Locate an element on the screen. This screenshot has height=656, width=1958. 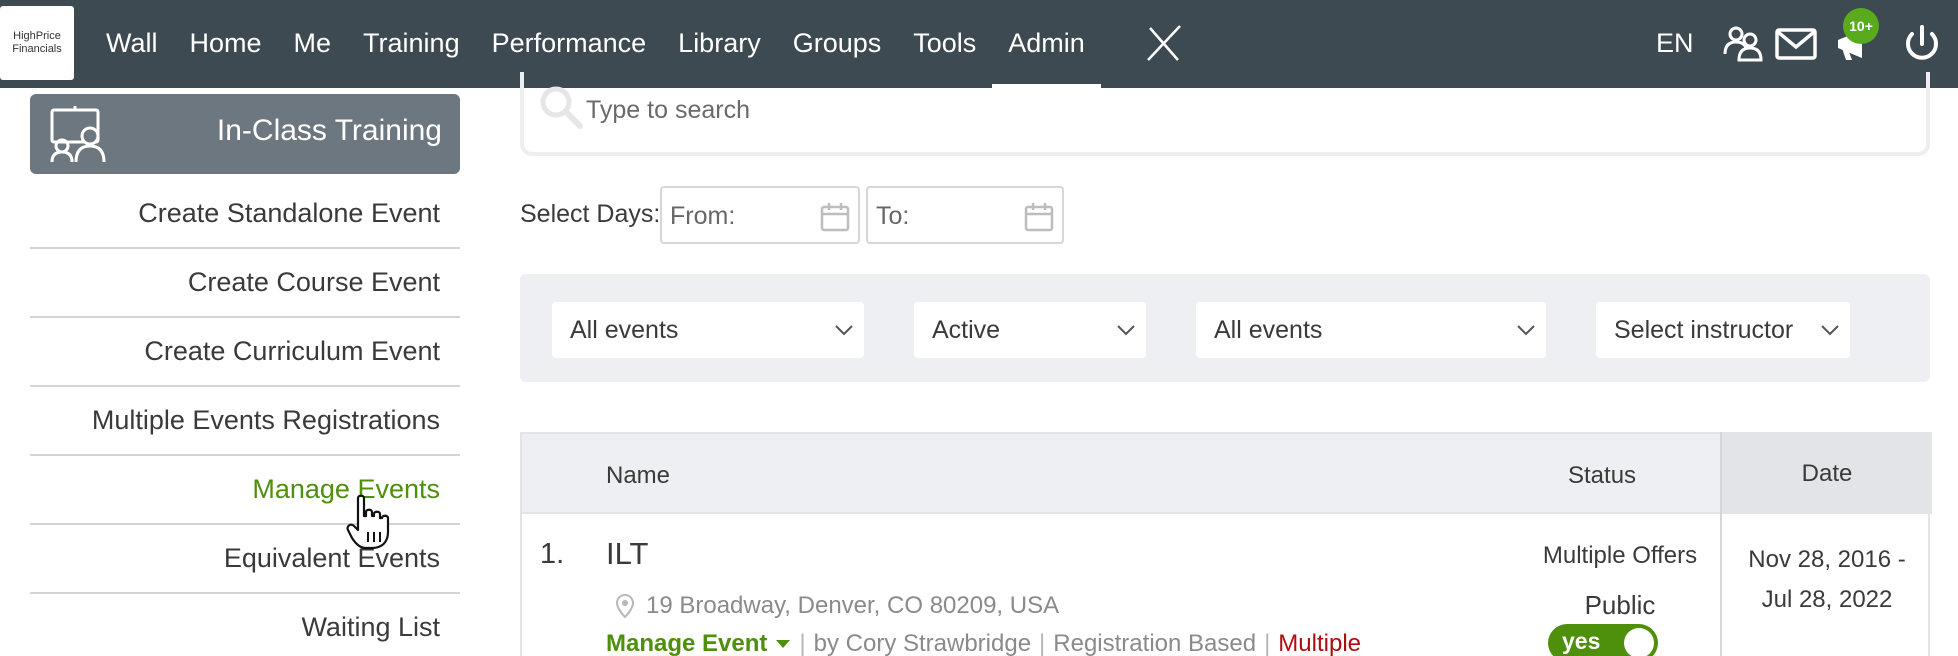
sidebar-item-create-curriculum-event: Create Curriculum Event is located at coordinates (245, 352).